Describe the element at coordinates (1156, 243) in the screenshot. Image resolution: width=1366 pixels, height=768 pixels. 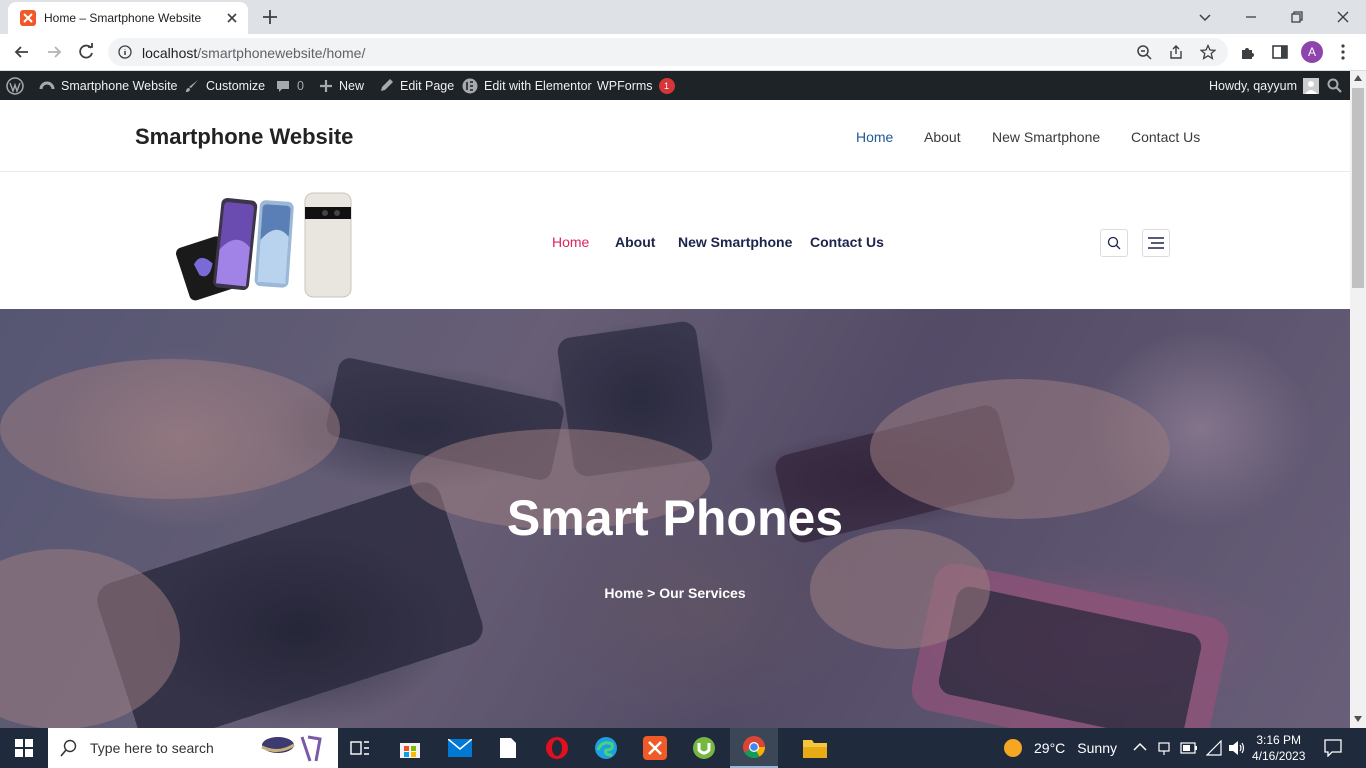
I see `header-menu-button` at that location.